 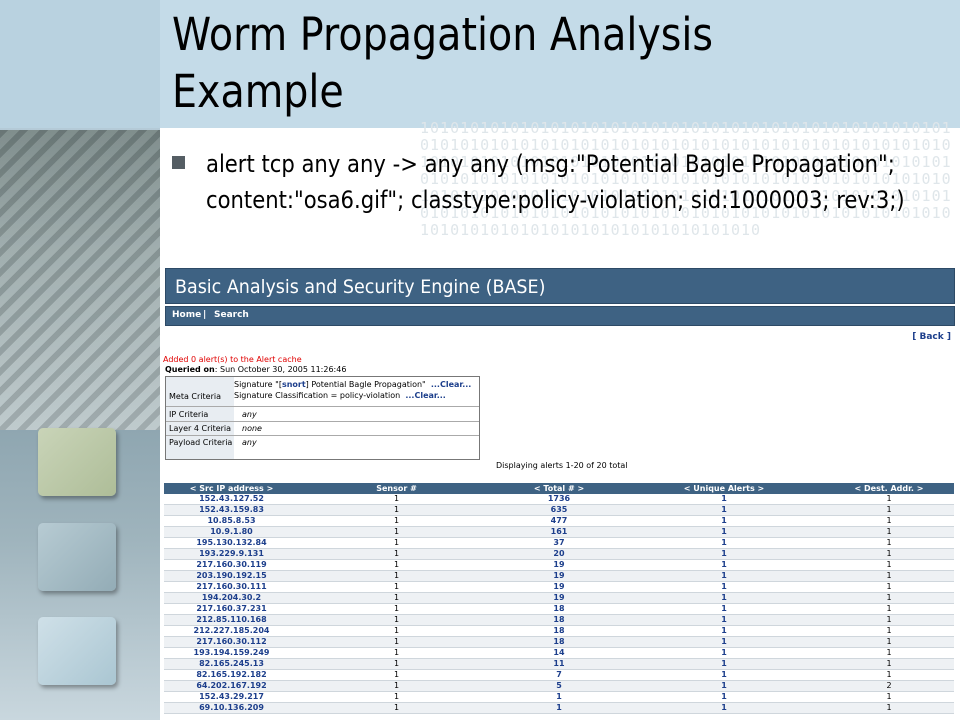 What do you see at coordinates (231, 620) in the screenshot?
I see `src-ip-cell: 212.85.110.168` at bounding box center [231, 620].